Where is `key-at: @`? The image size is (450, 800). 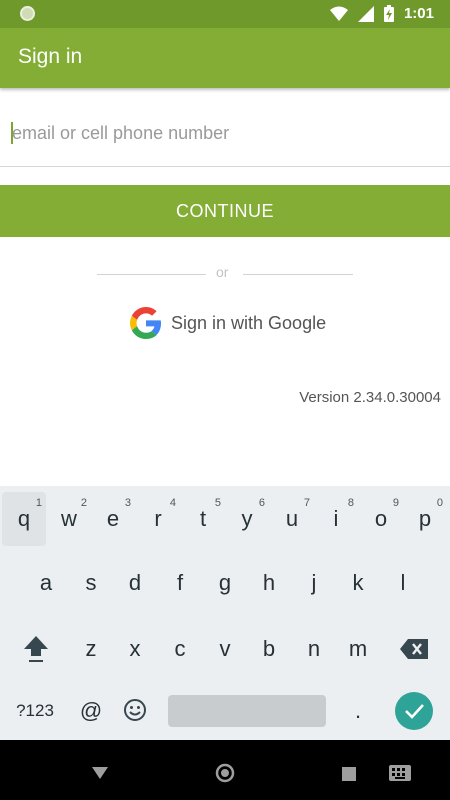 key-at: @ is located at coordinates (91, 711).